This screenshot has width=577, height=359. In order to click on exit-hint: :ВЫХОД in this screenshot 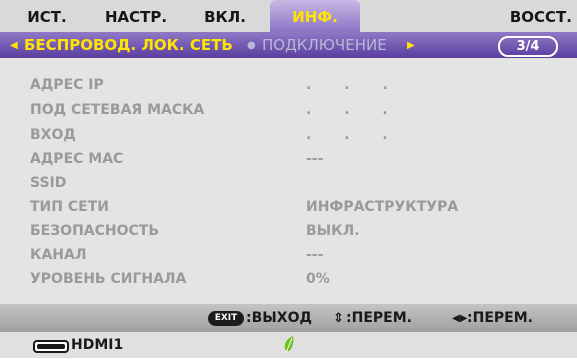, I will do `click(279, 318)`.